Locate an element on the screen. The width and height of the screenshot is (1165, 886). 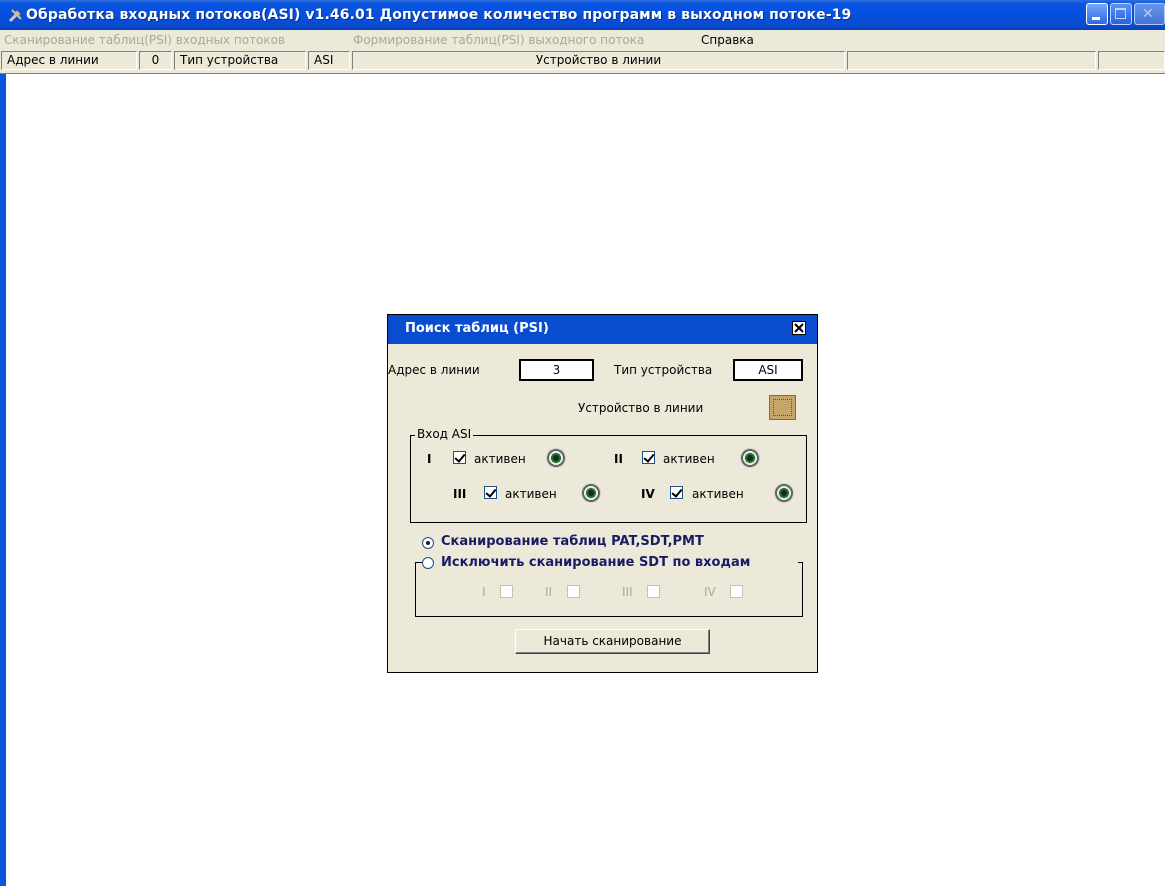
dialog-close-button is located at coordinates (799, 328).